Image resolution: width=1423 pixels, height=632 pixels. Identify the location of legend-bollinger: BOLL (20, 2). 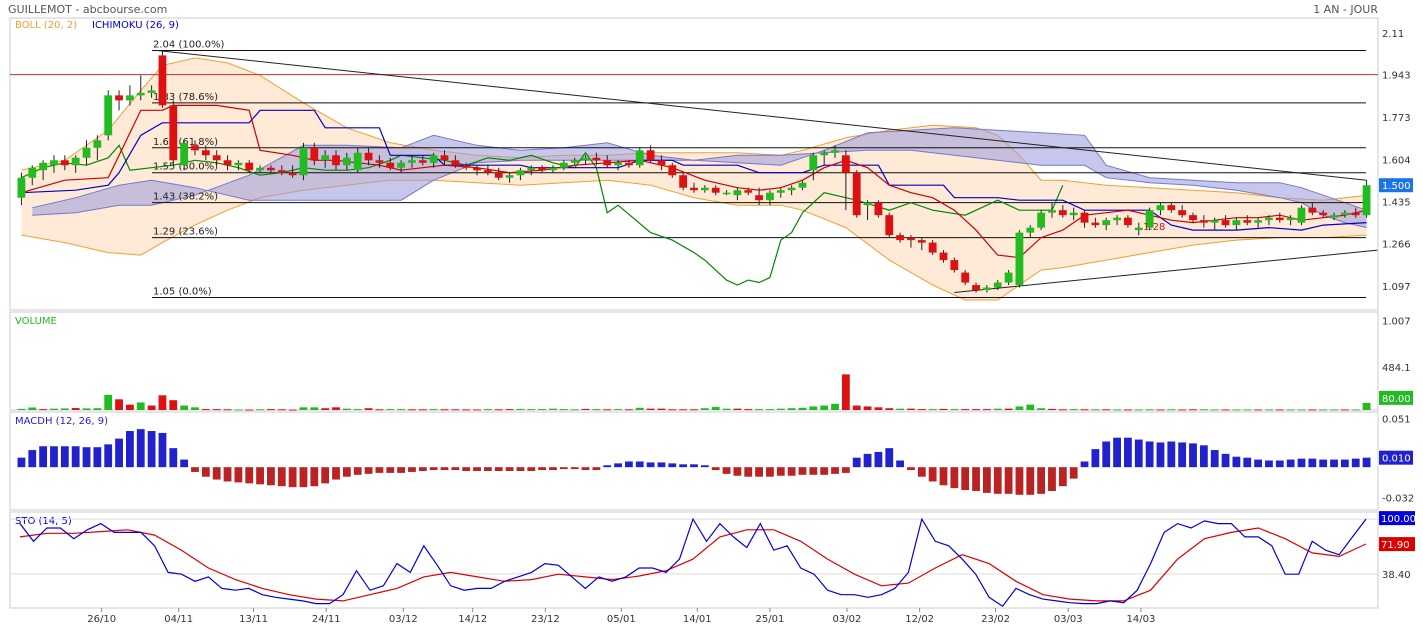
(46, 25).